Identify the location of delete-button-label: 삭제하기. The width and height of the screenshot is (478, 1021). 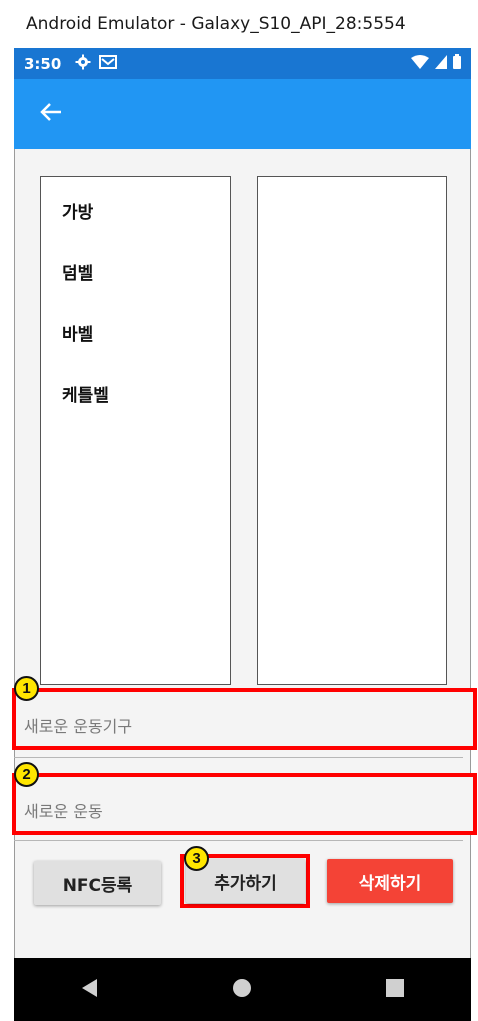
(390, 883).